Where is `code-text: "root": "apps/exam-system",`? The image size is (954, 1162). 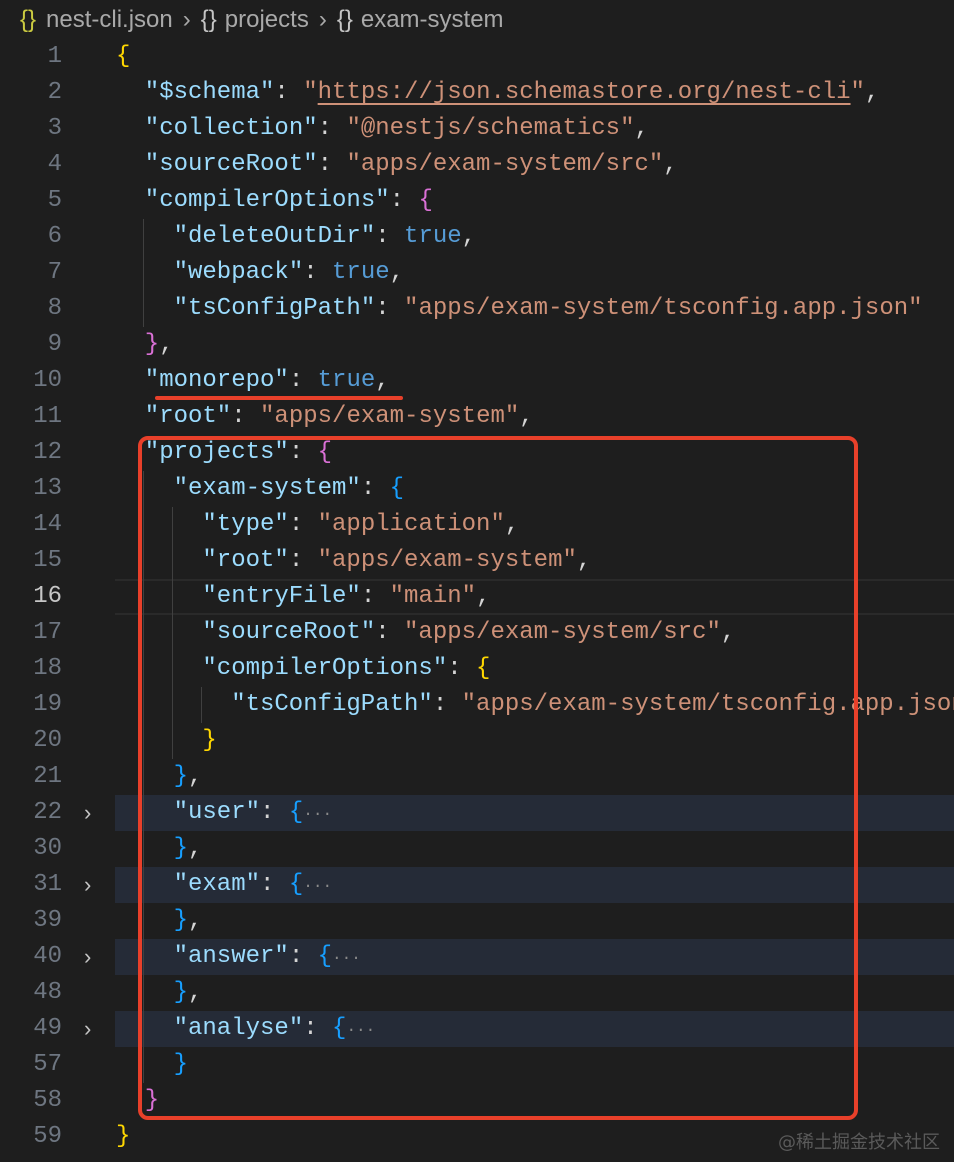 code-text: "root": "apps/exam-system", is located at coordinates (339, 417).